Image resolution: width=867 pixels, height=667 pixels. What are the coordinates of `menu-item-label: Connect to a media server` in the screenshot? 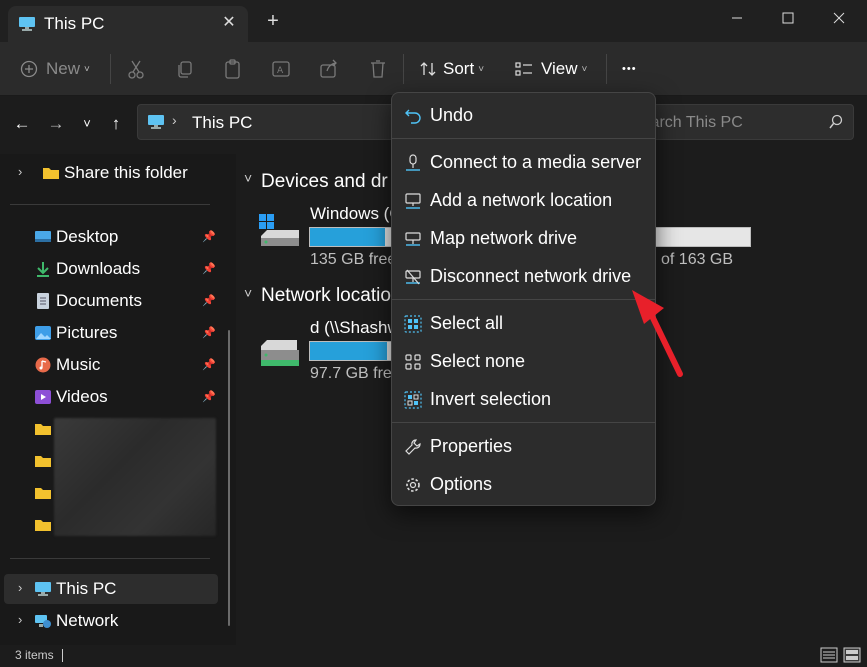 It's located at (536, 162).